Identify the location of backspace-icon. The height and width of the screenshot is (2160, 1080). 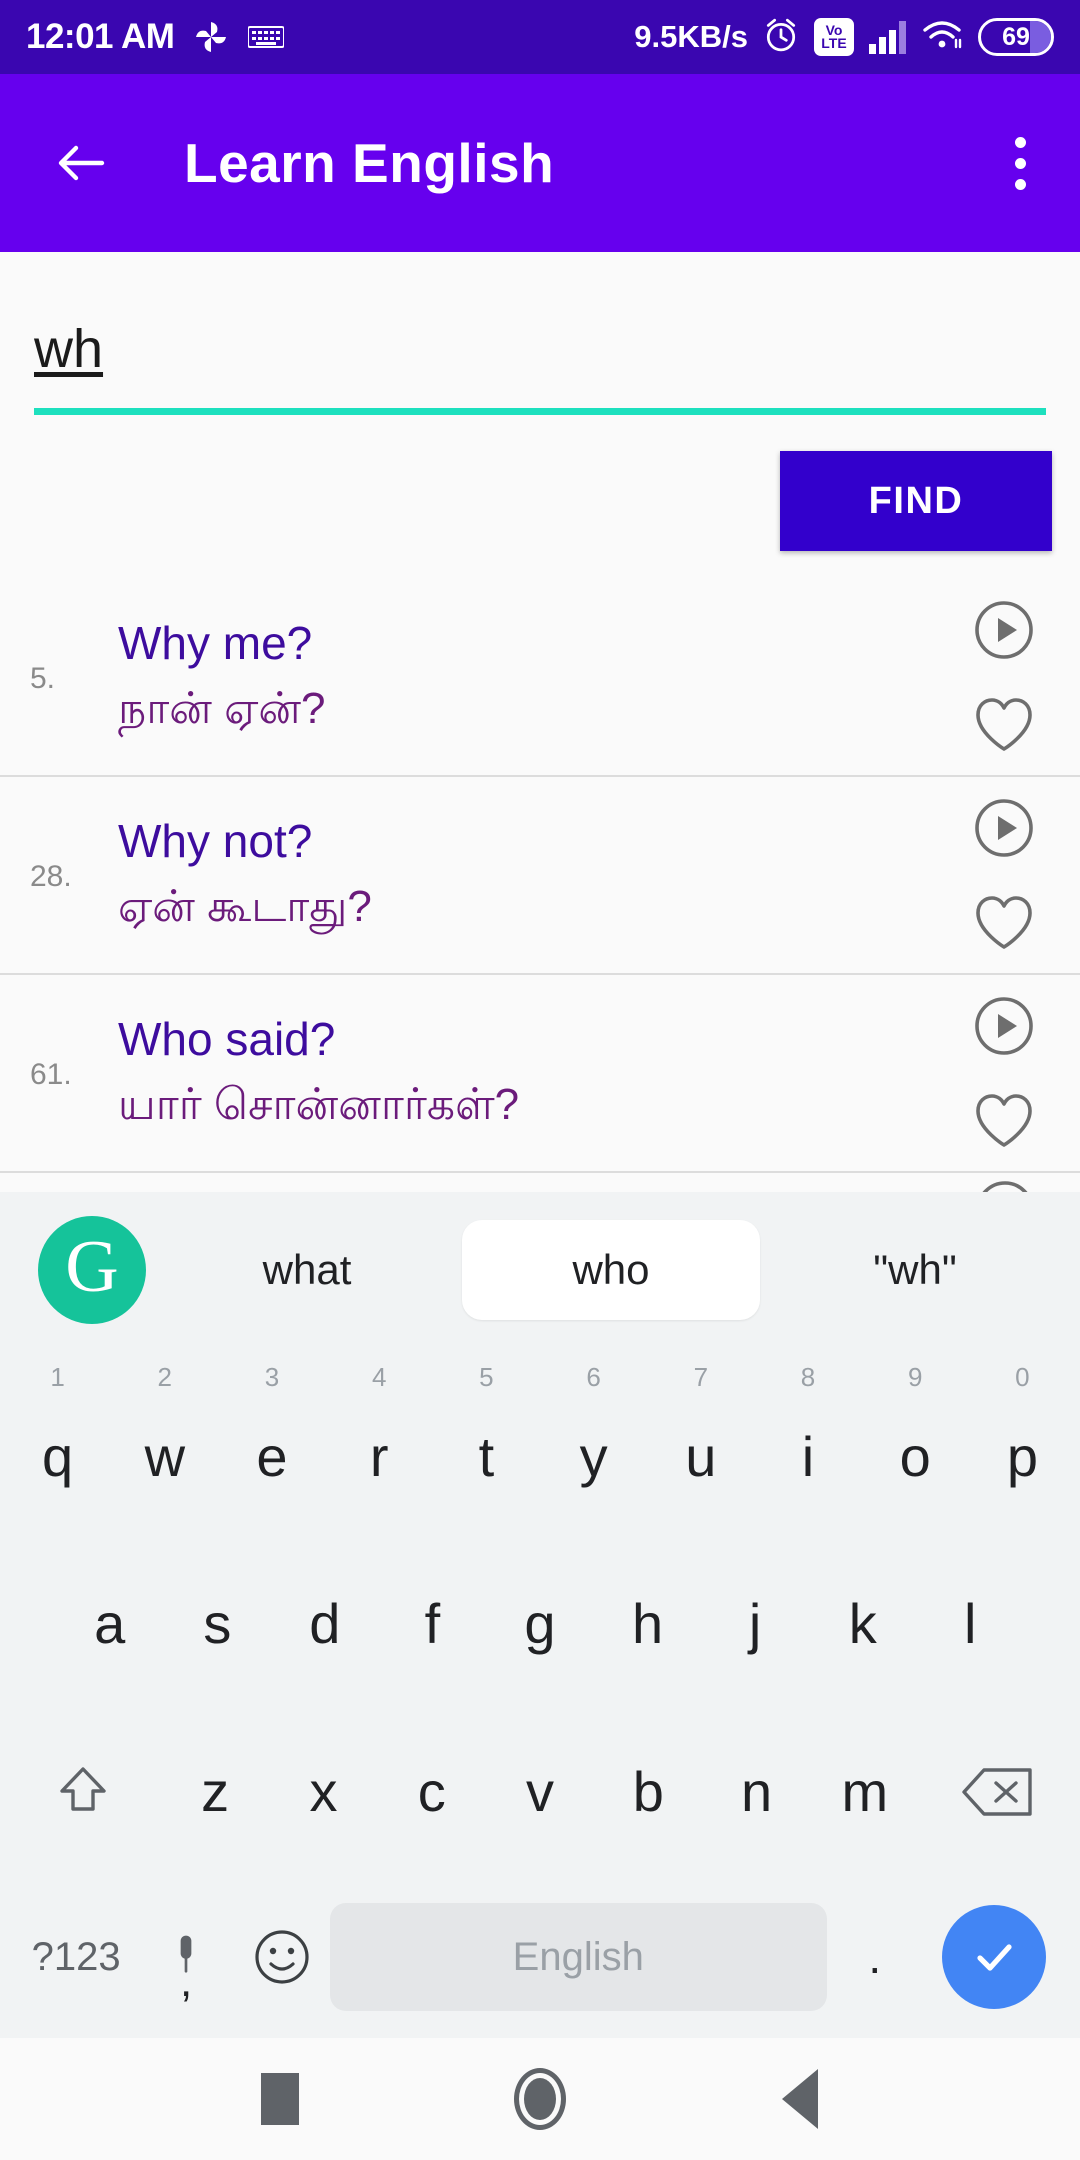
(997, 1792).